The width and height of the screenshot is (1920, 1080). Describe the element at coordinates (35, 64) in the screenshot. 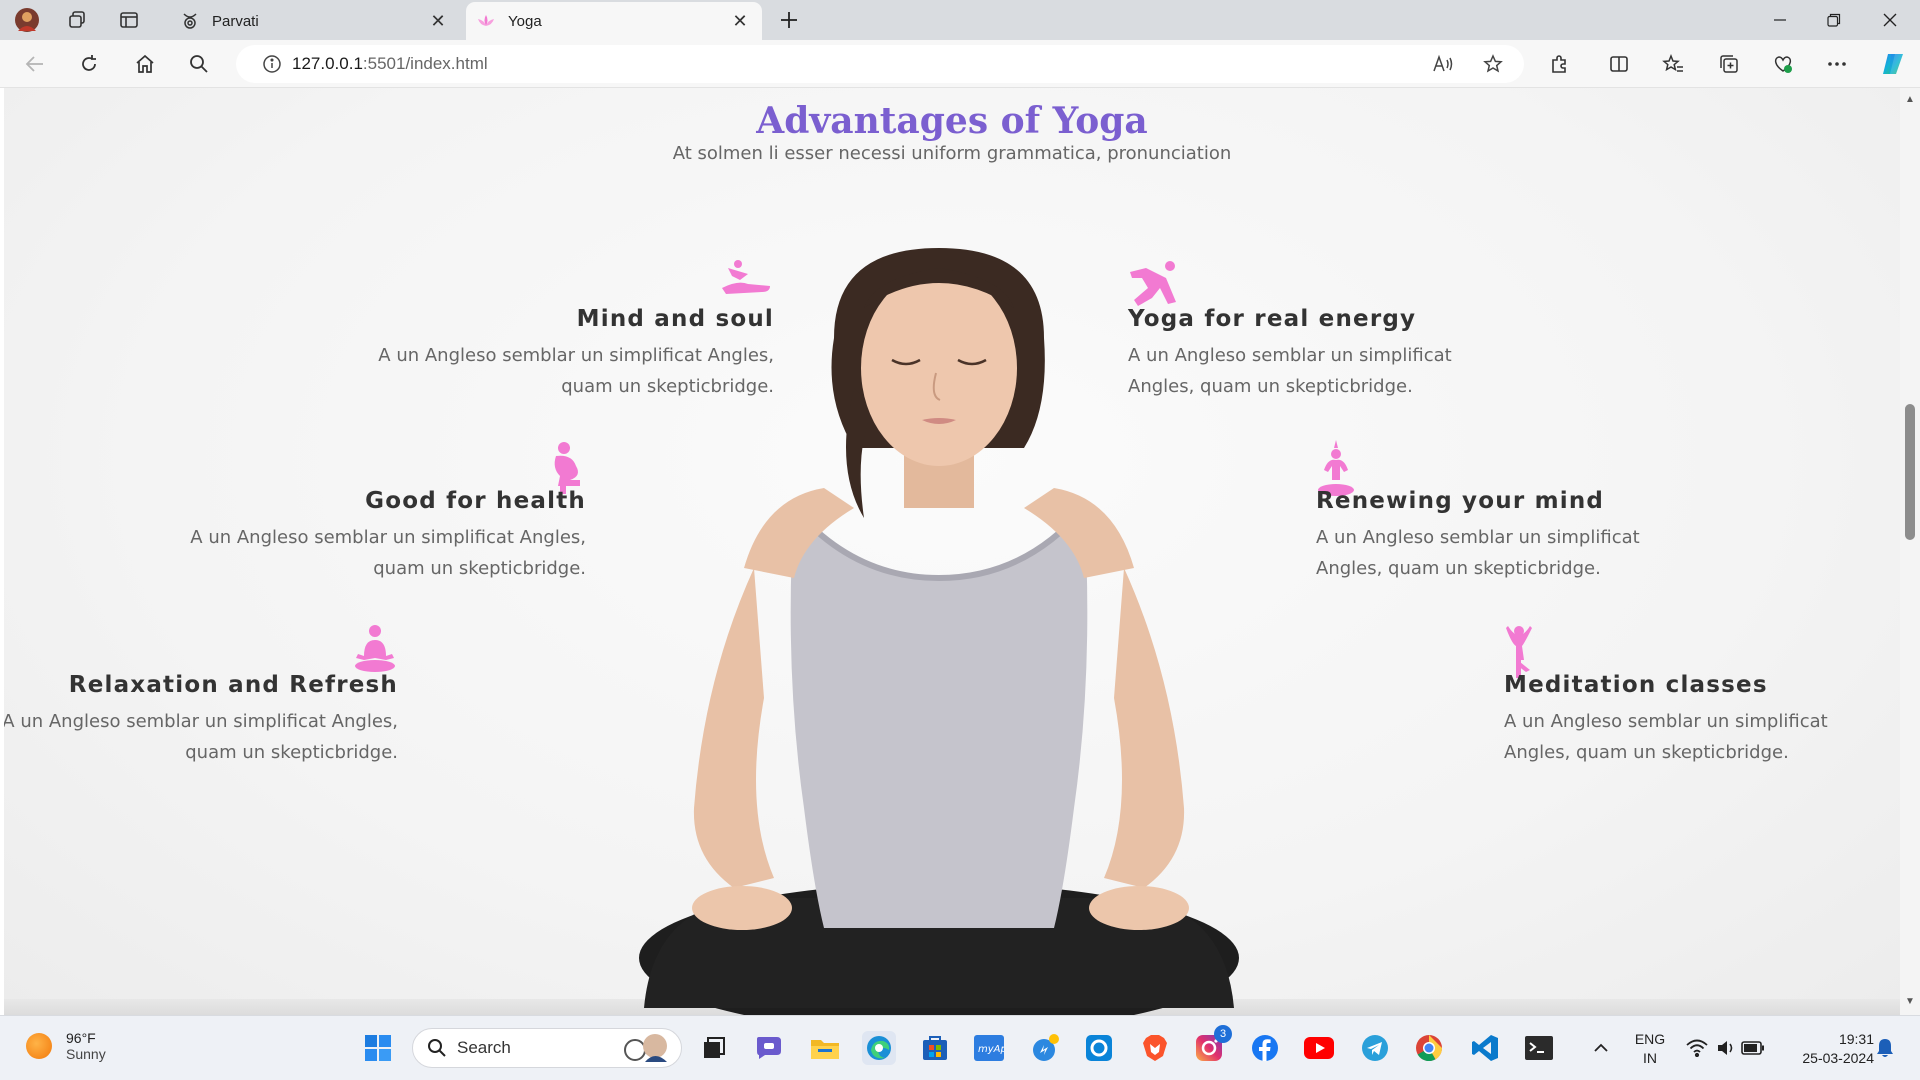

I see `back-button` at that location.